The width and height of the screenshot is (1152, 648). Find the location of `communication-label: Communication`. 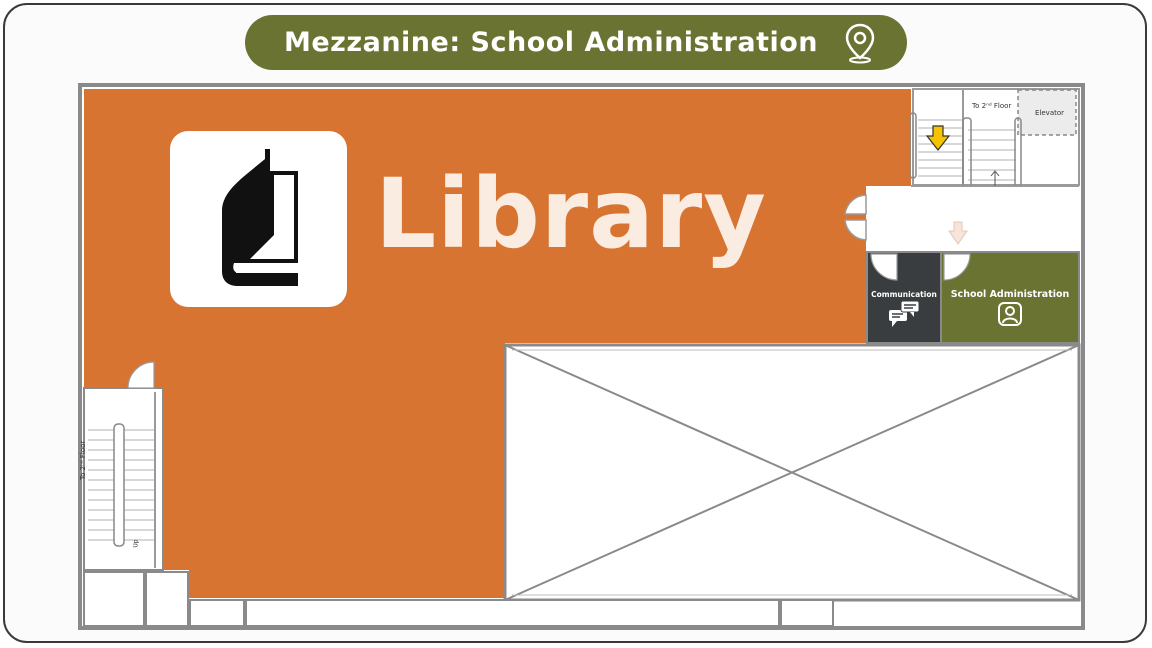

communication-label: Communication is located at coordinates (904, 294).